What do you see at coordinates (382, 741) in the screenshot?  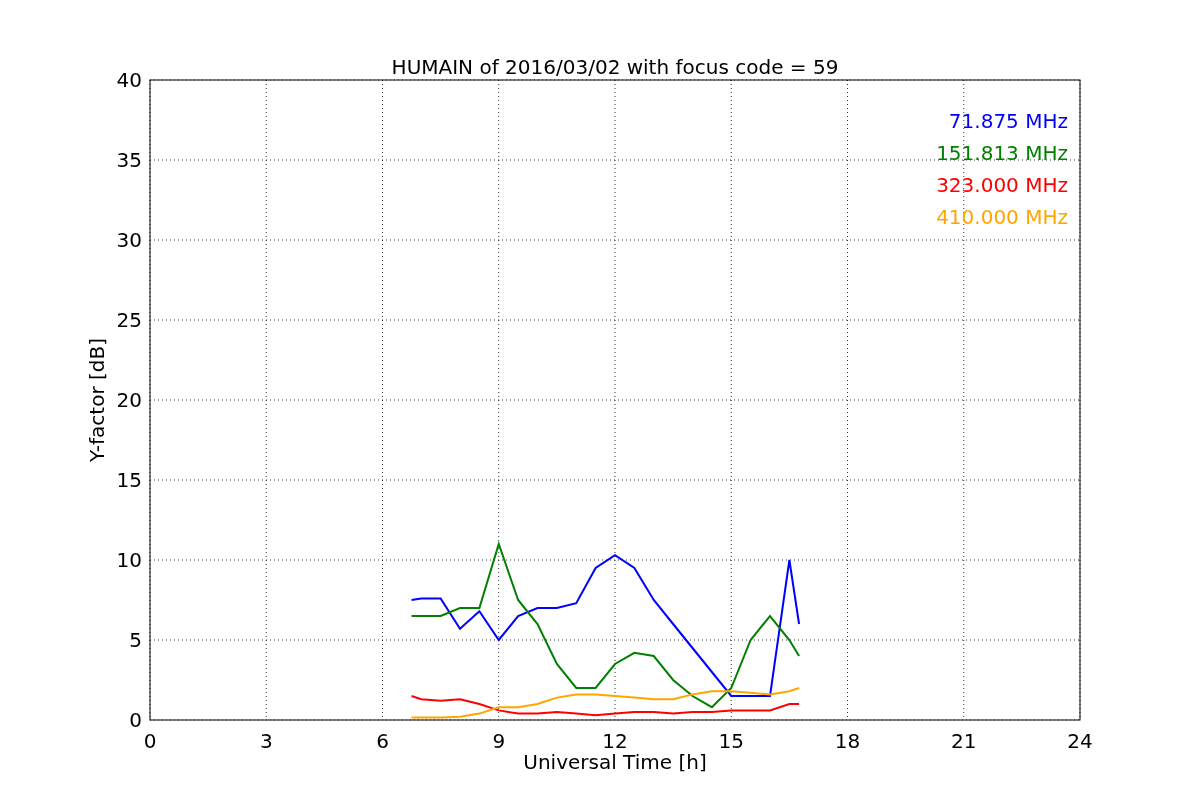 I see `tick-label: 6` at bounding box center [382, 741].